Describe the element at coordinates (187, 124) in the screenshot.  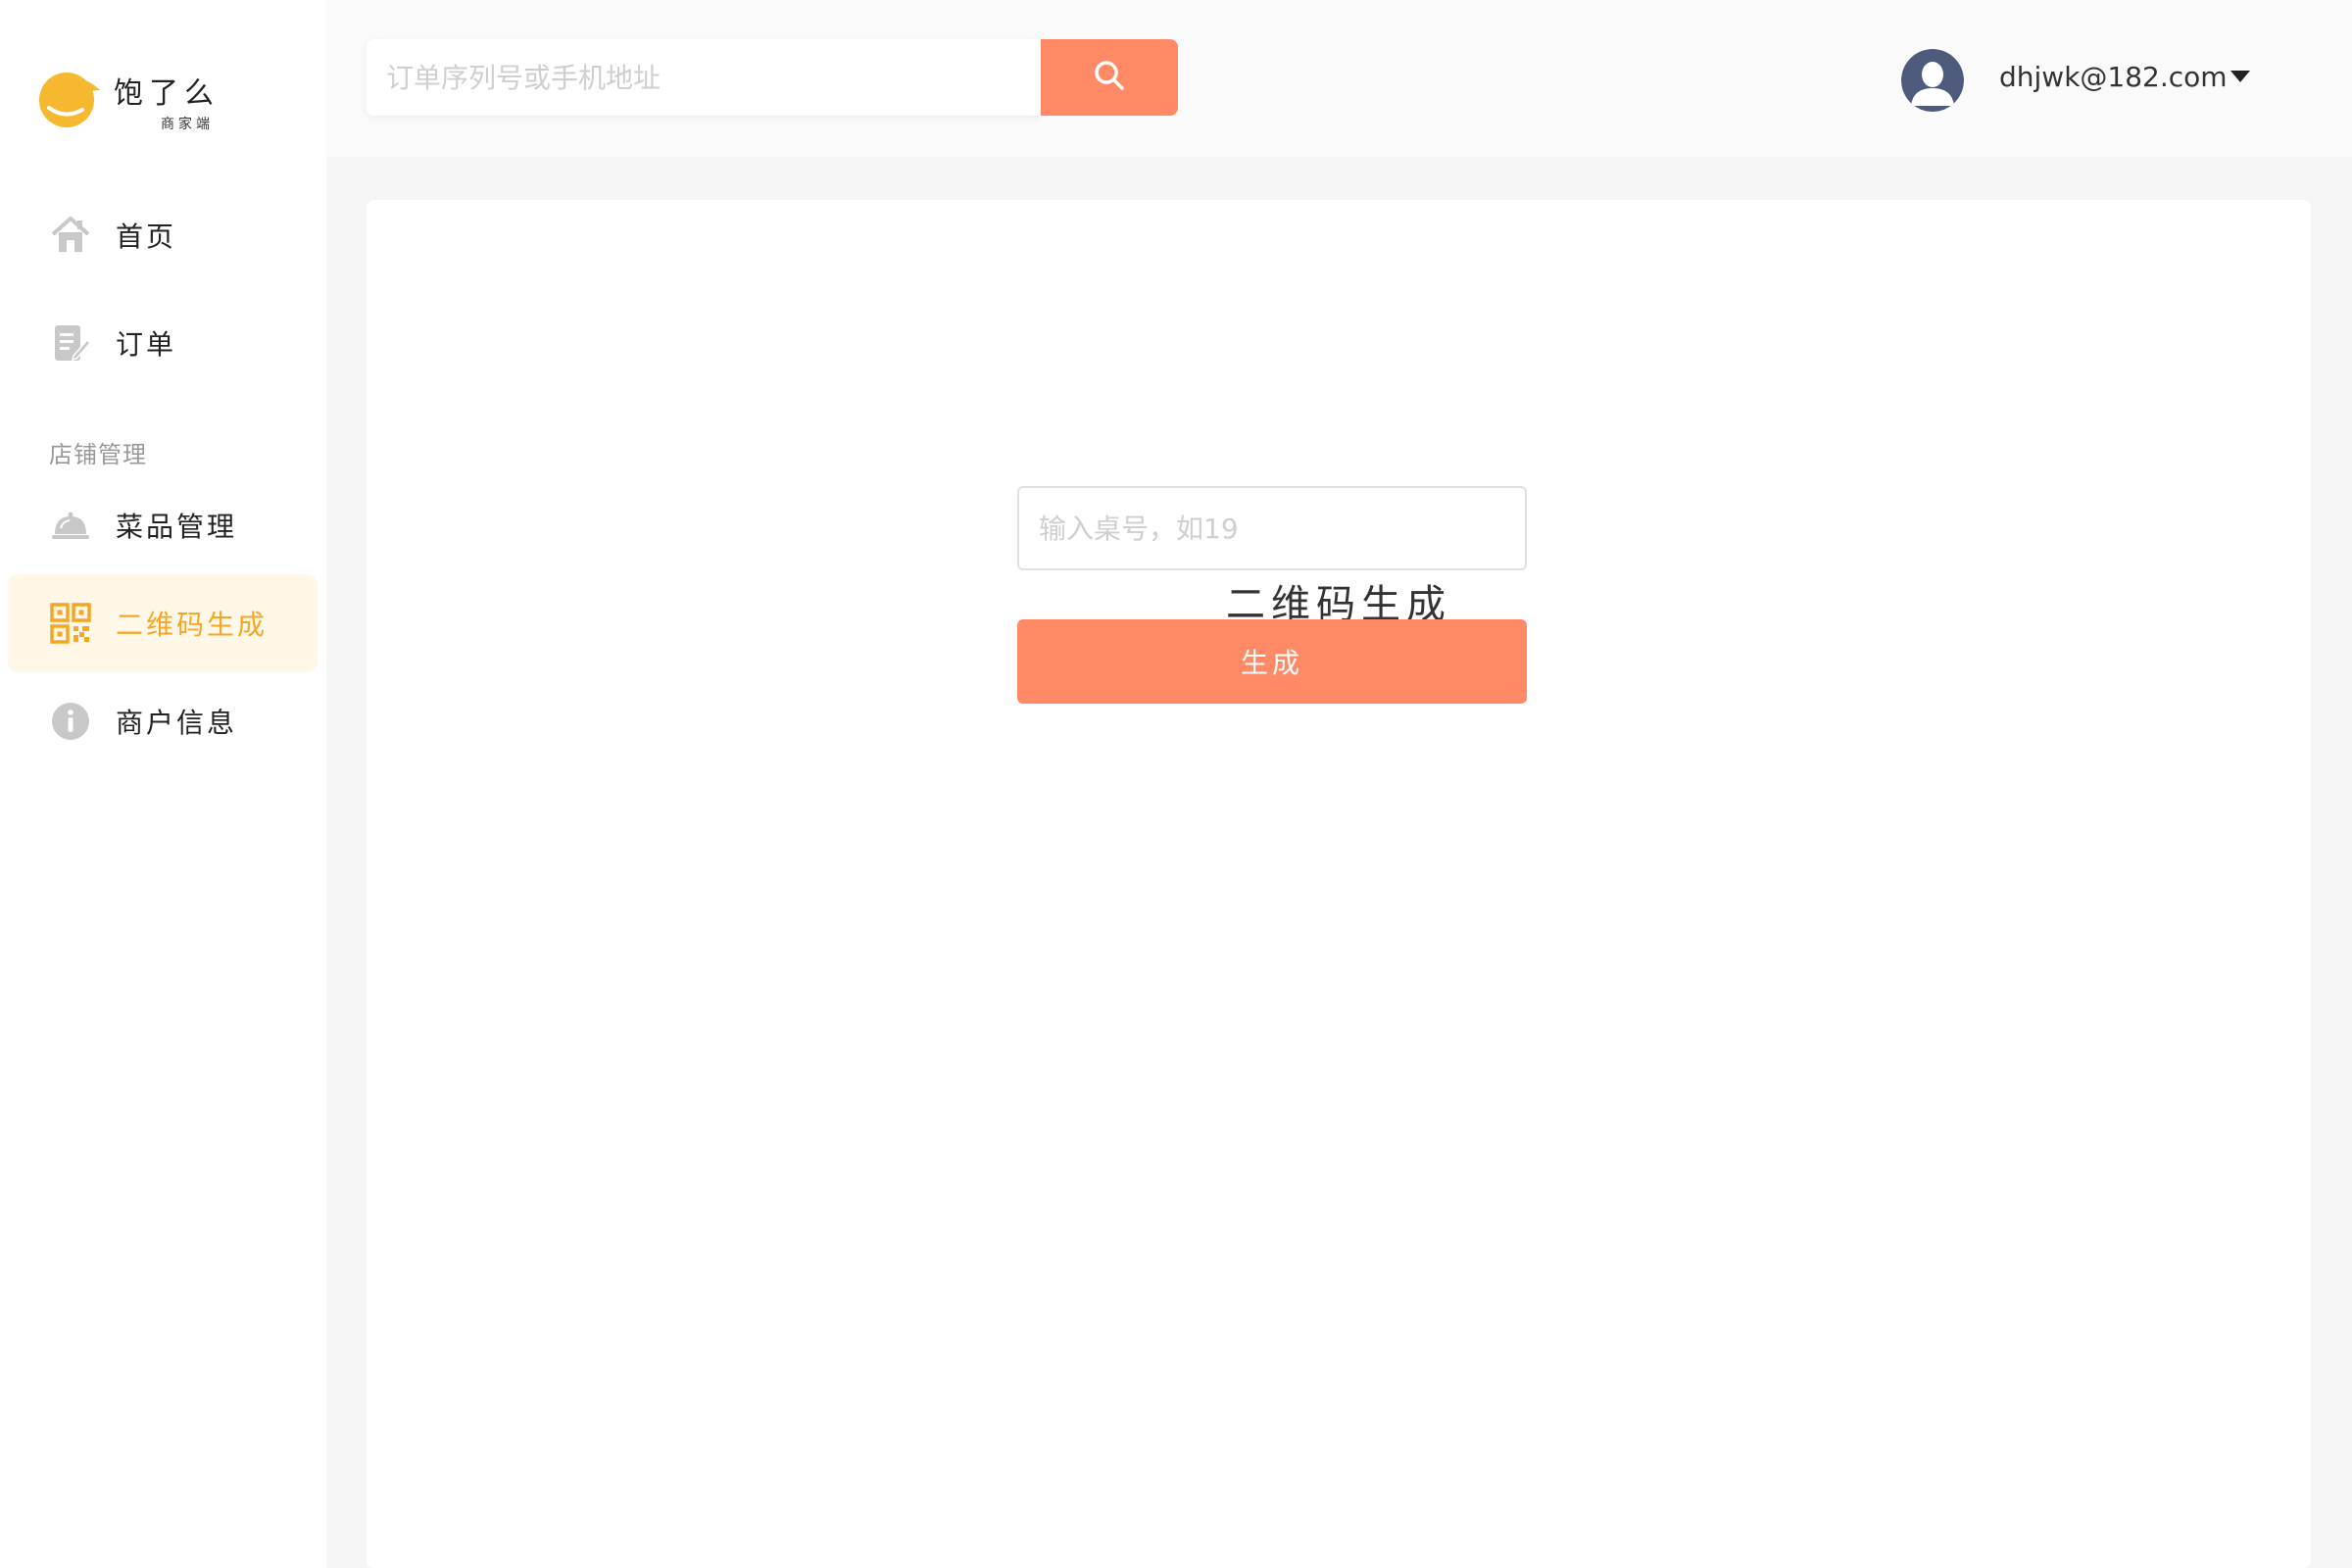
I see `brand-subtitle: 商家端` at that location.